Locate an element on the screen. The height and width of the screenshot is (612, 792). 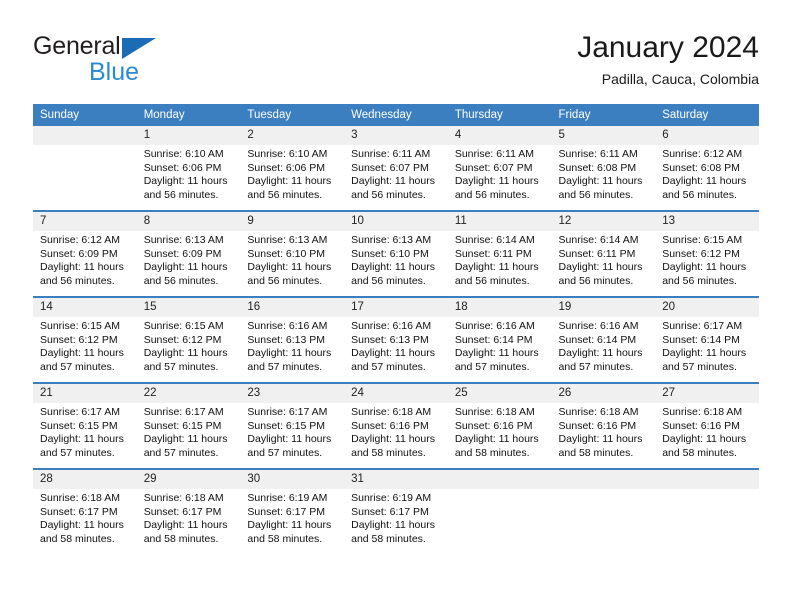
day-number: 25 is located at coordinates (499, 393).